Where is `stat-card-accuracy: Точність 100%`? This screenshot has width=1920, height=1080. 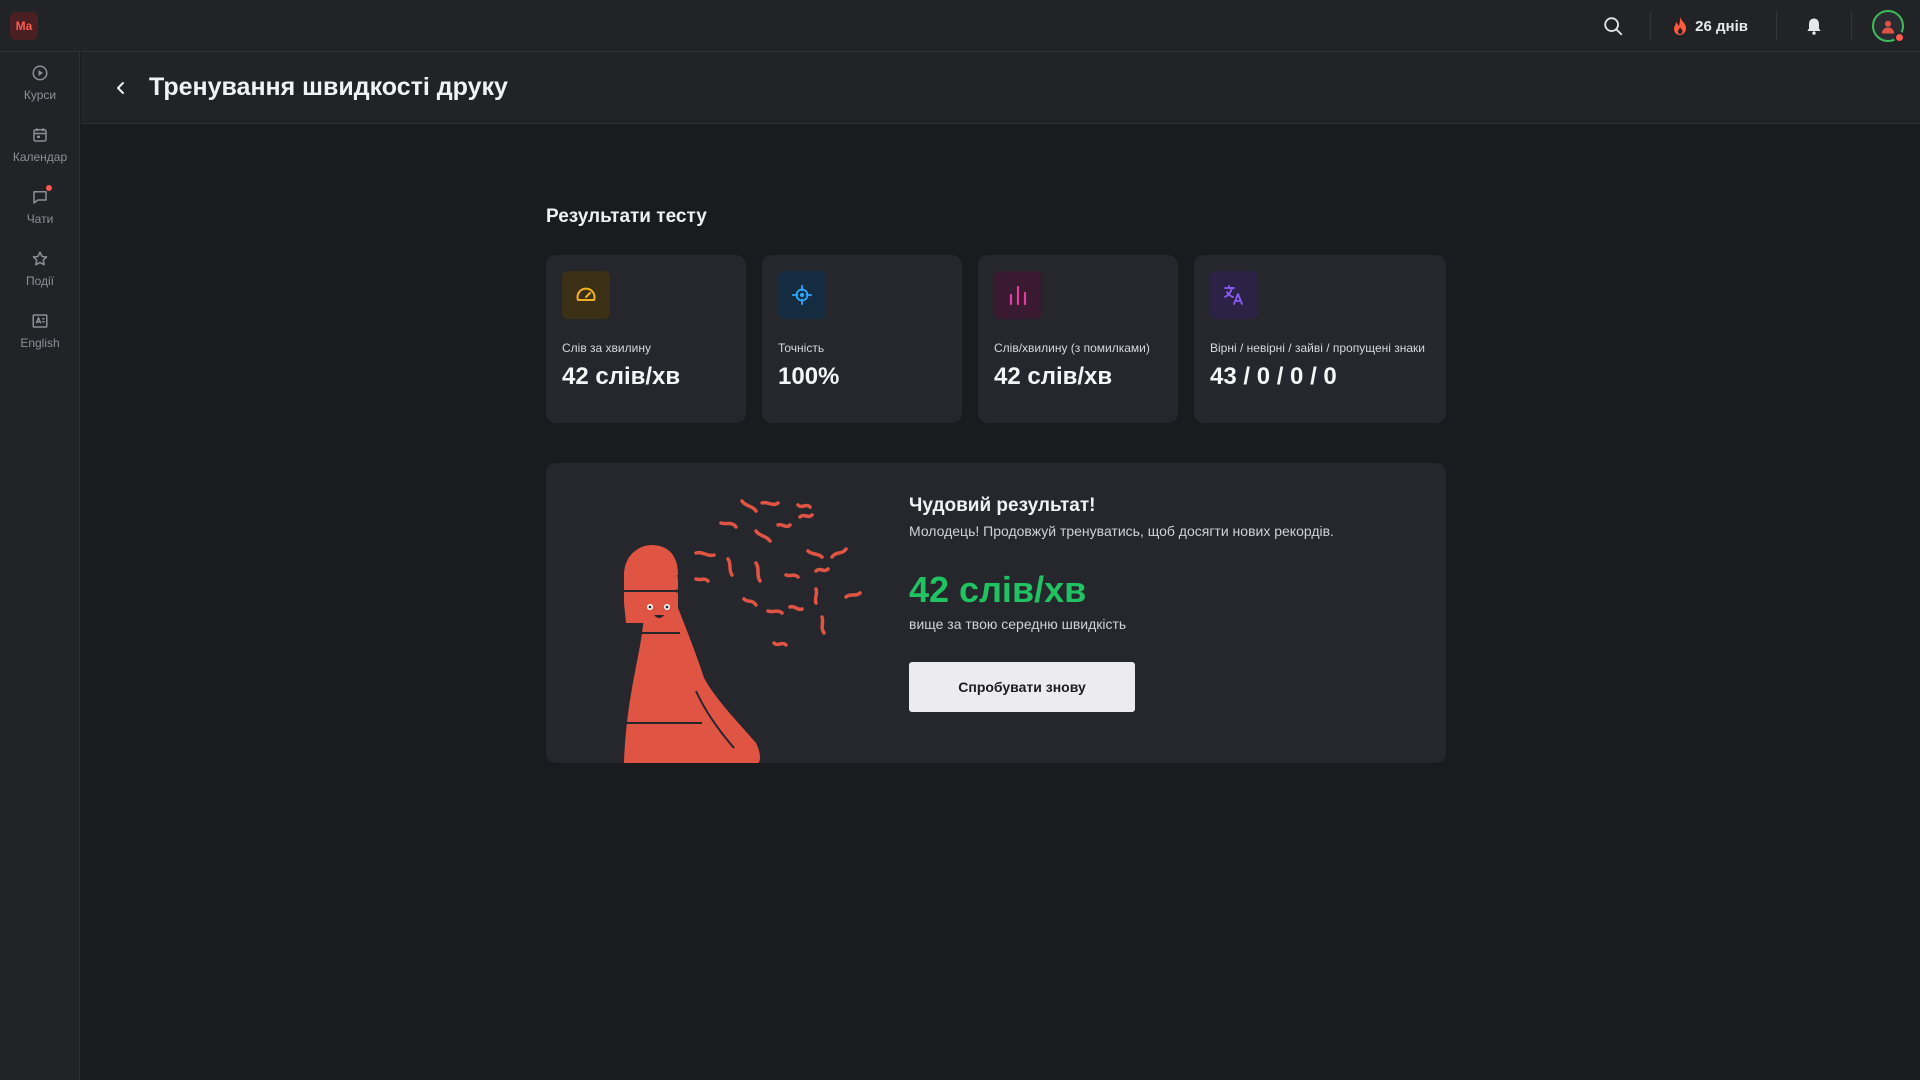
stat-card-accuracy: Точність 100% is located at coordinates (862, 339).